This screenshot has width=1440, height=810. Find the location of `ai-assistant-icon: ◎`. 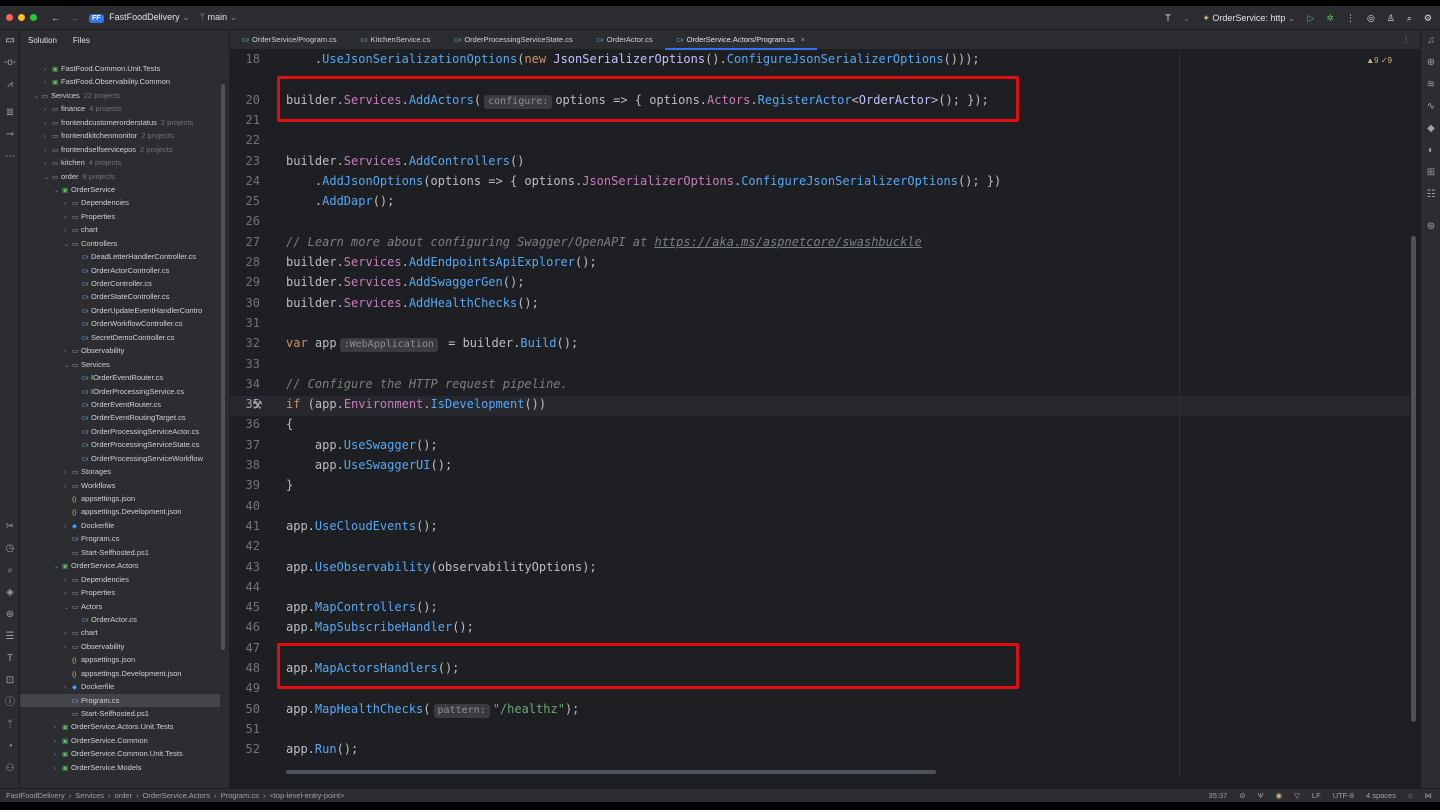

ai-assistant-icon: ◎ is located at coordinates (1371, 18).